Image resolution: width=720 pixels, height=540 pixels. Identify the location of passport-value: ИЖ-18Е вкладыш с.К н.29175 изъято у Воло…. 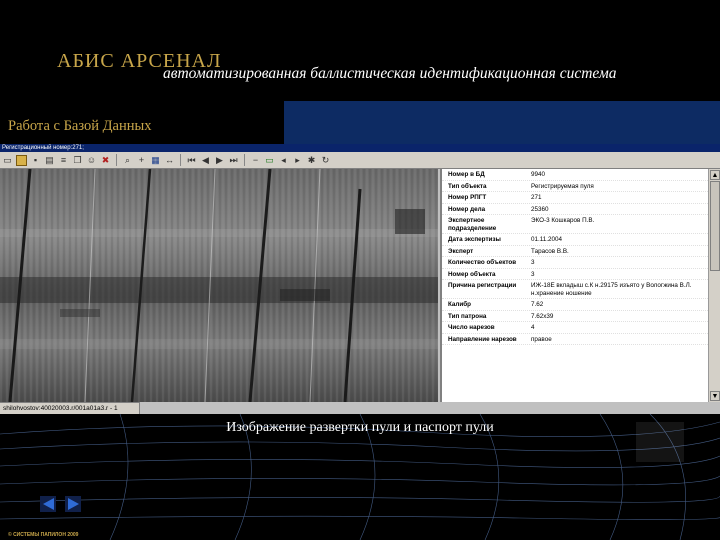
(611, 289).